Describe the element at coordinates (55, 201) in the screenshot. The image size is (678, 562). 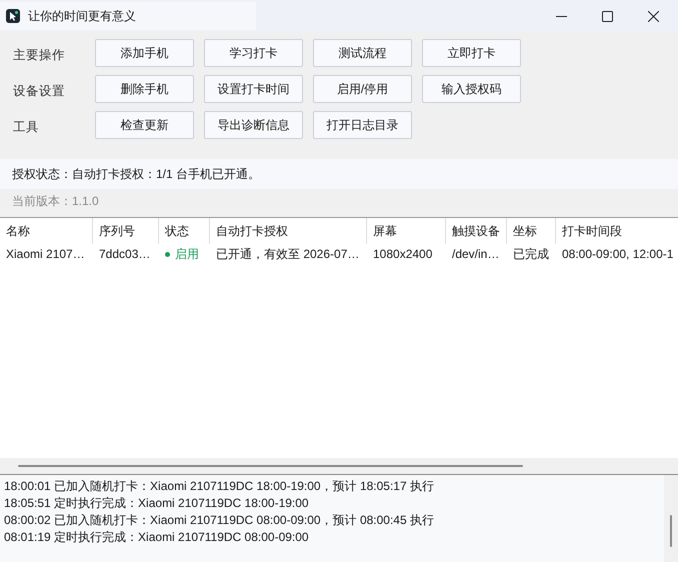
I see `version-text: 当前版本：1.1.0` at that location.